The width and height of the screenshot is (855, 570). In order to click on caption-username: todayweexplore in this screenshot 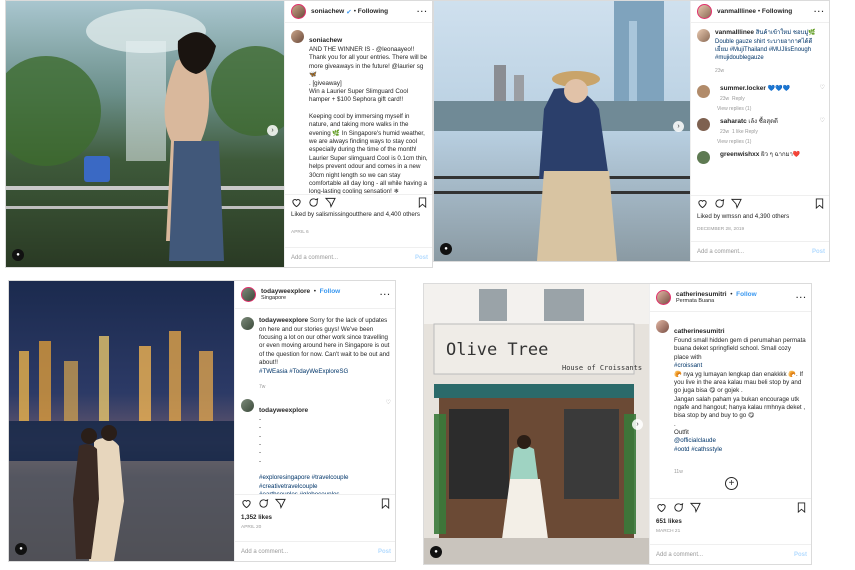, I will do `click(283, 320)`.